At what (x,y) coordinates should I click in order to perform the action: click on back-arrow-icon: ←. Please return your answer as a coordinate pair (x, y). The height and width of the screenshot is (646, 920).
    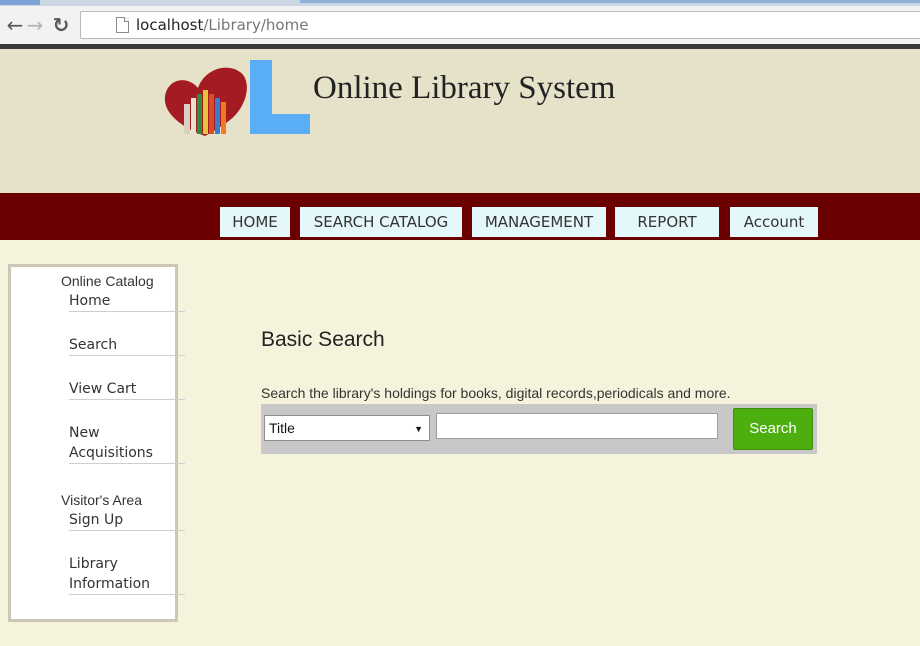
    Looking at the image, I should click on (15, 25).